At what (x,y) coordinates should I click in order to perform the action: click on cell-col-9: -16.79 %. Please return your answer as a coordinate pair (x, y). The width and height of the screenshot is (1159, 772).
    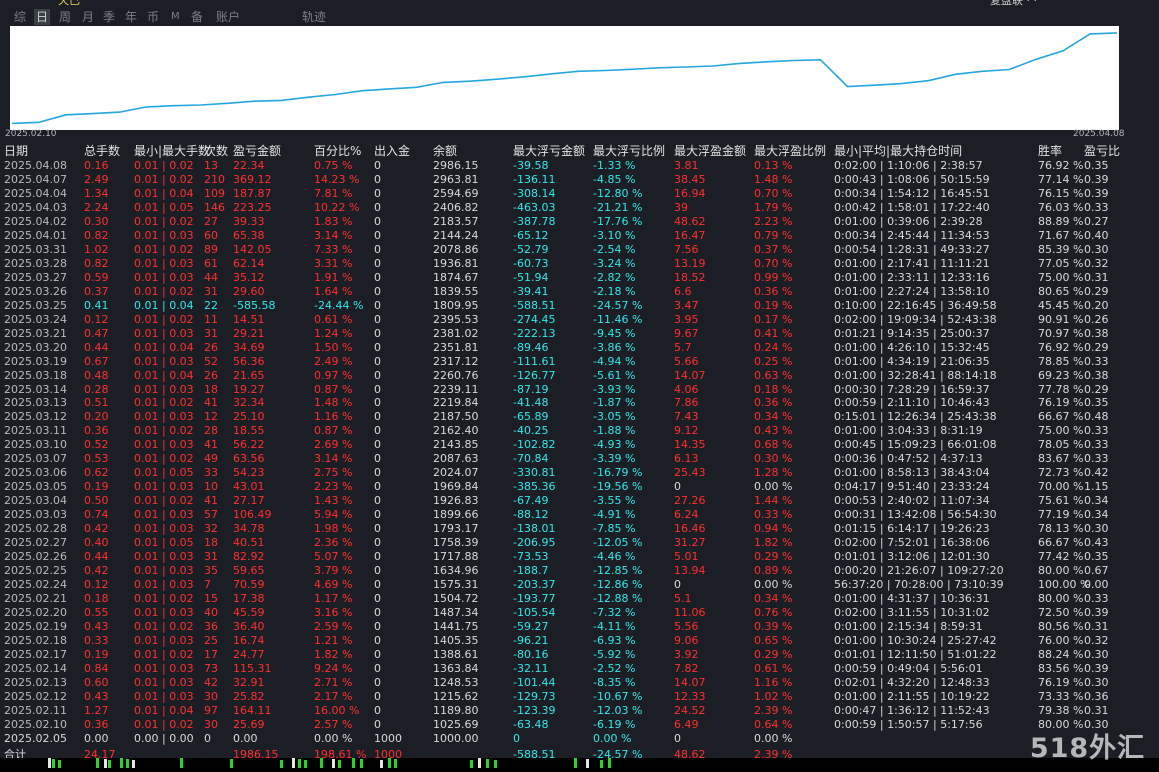
    Looking at the image, I should click on (618, 473).